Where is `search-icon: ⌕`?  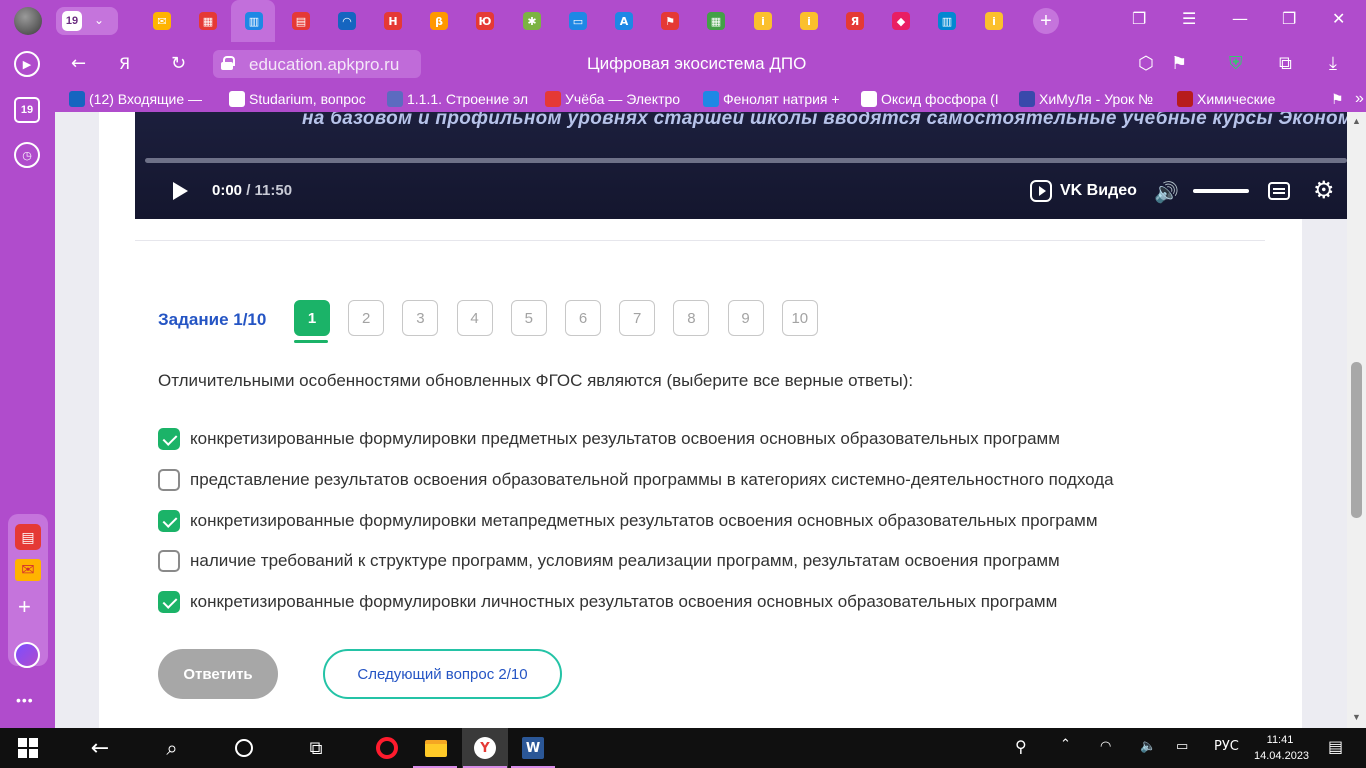
search-icon: ⌕ is located at coordinates (172, 748).